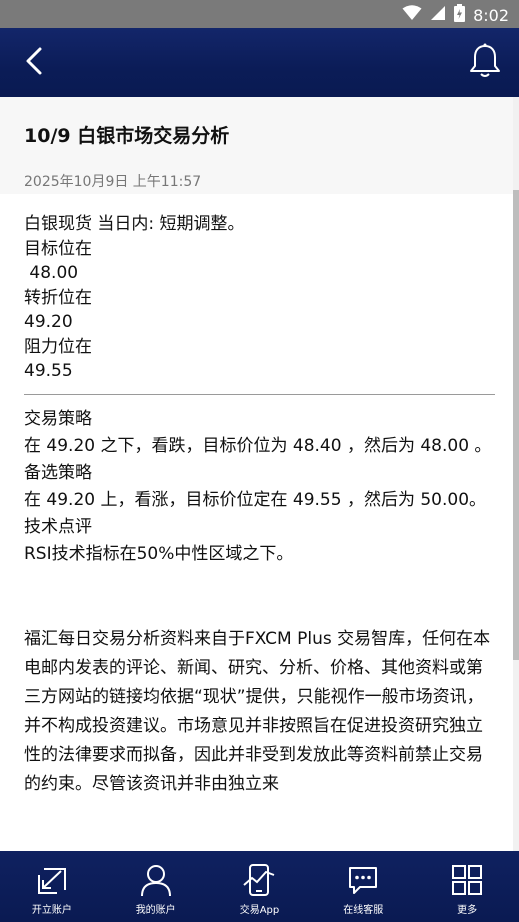  I want to click on strategy-heading: 交易策略, so click(58, 418).